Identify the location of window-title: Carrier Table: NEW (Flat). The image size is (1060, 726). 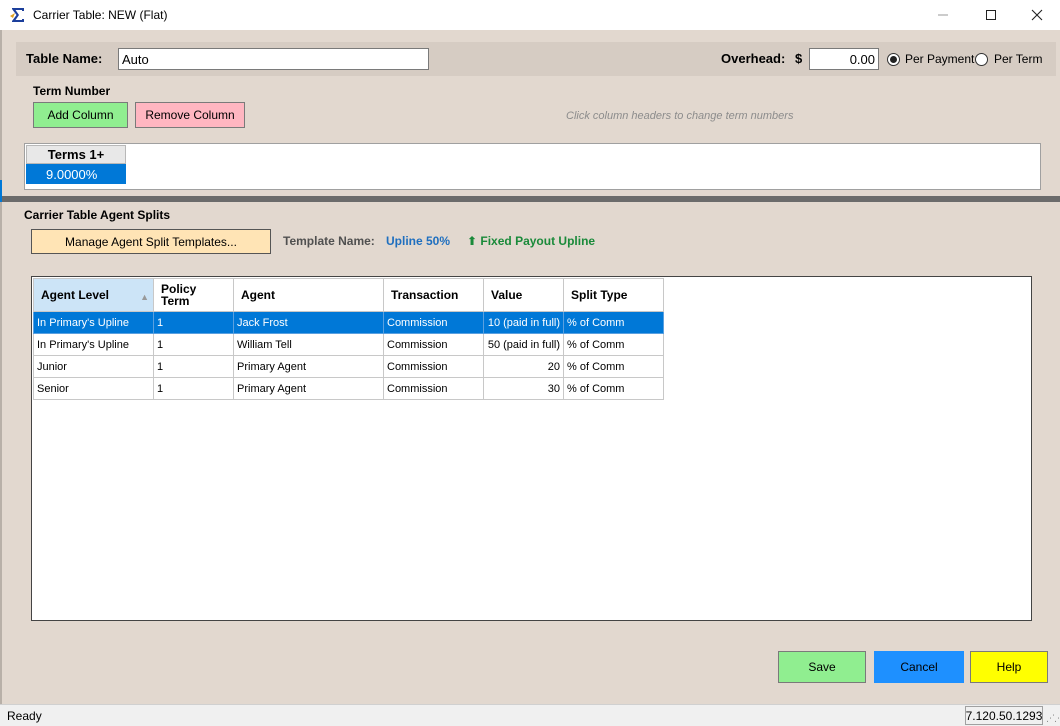
(100, 15).